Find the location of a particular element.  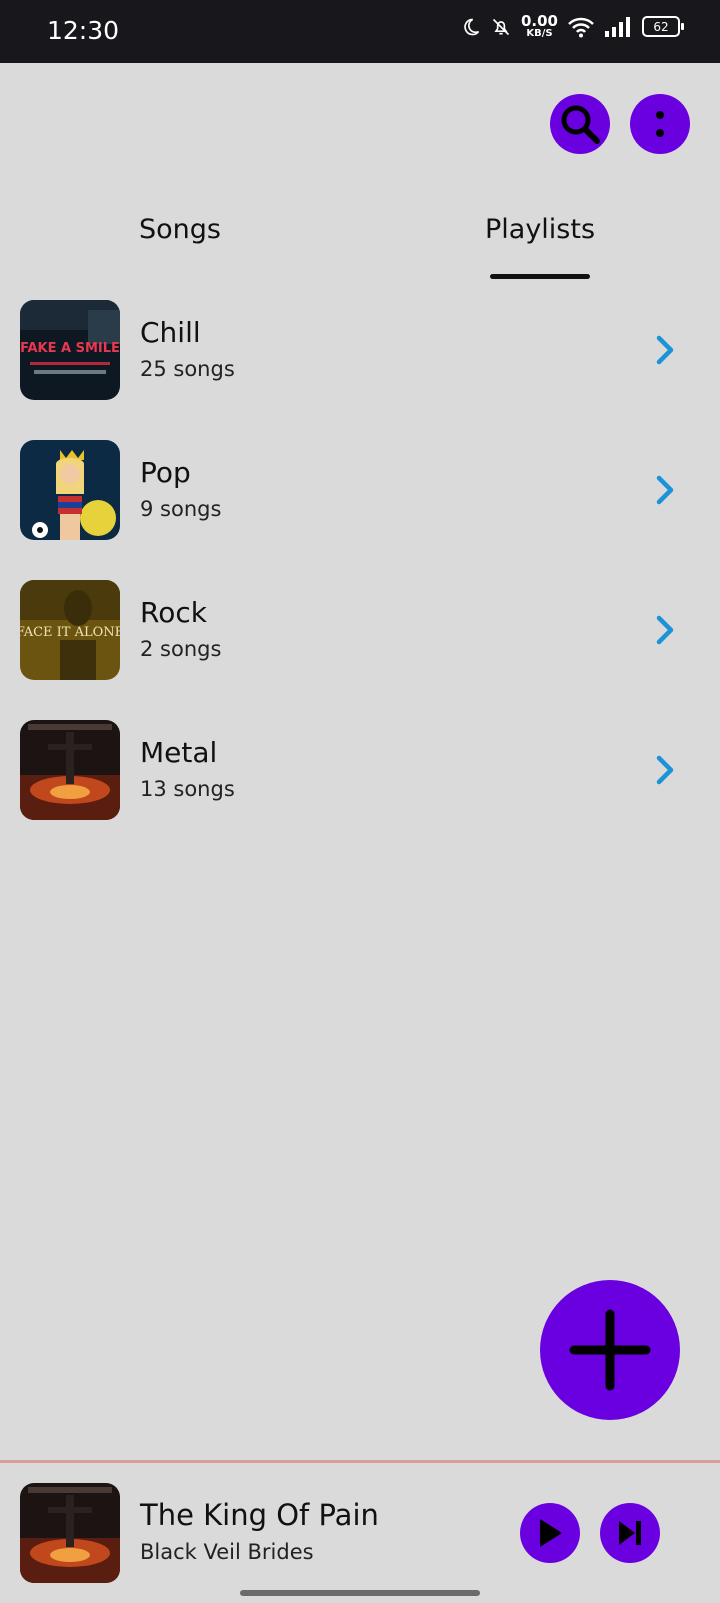

cover-text-chill: FAKE A SMILE is located at coordinates (70, 348).